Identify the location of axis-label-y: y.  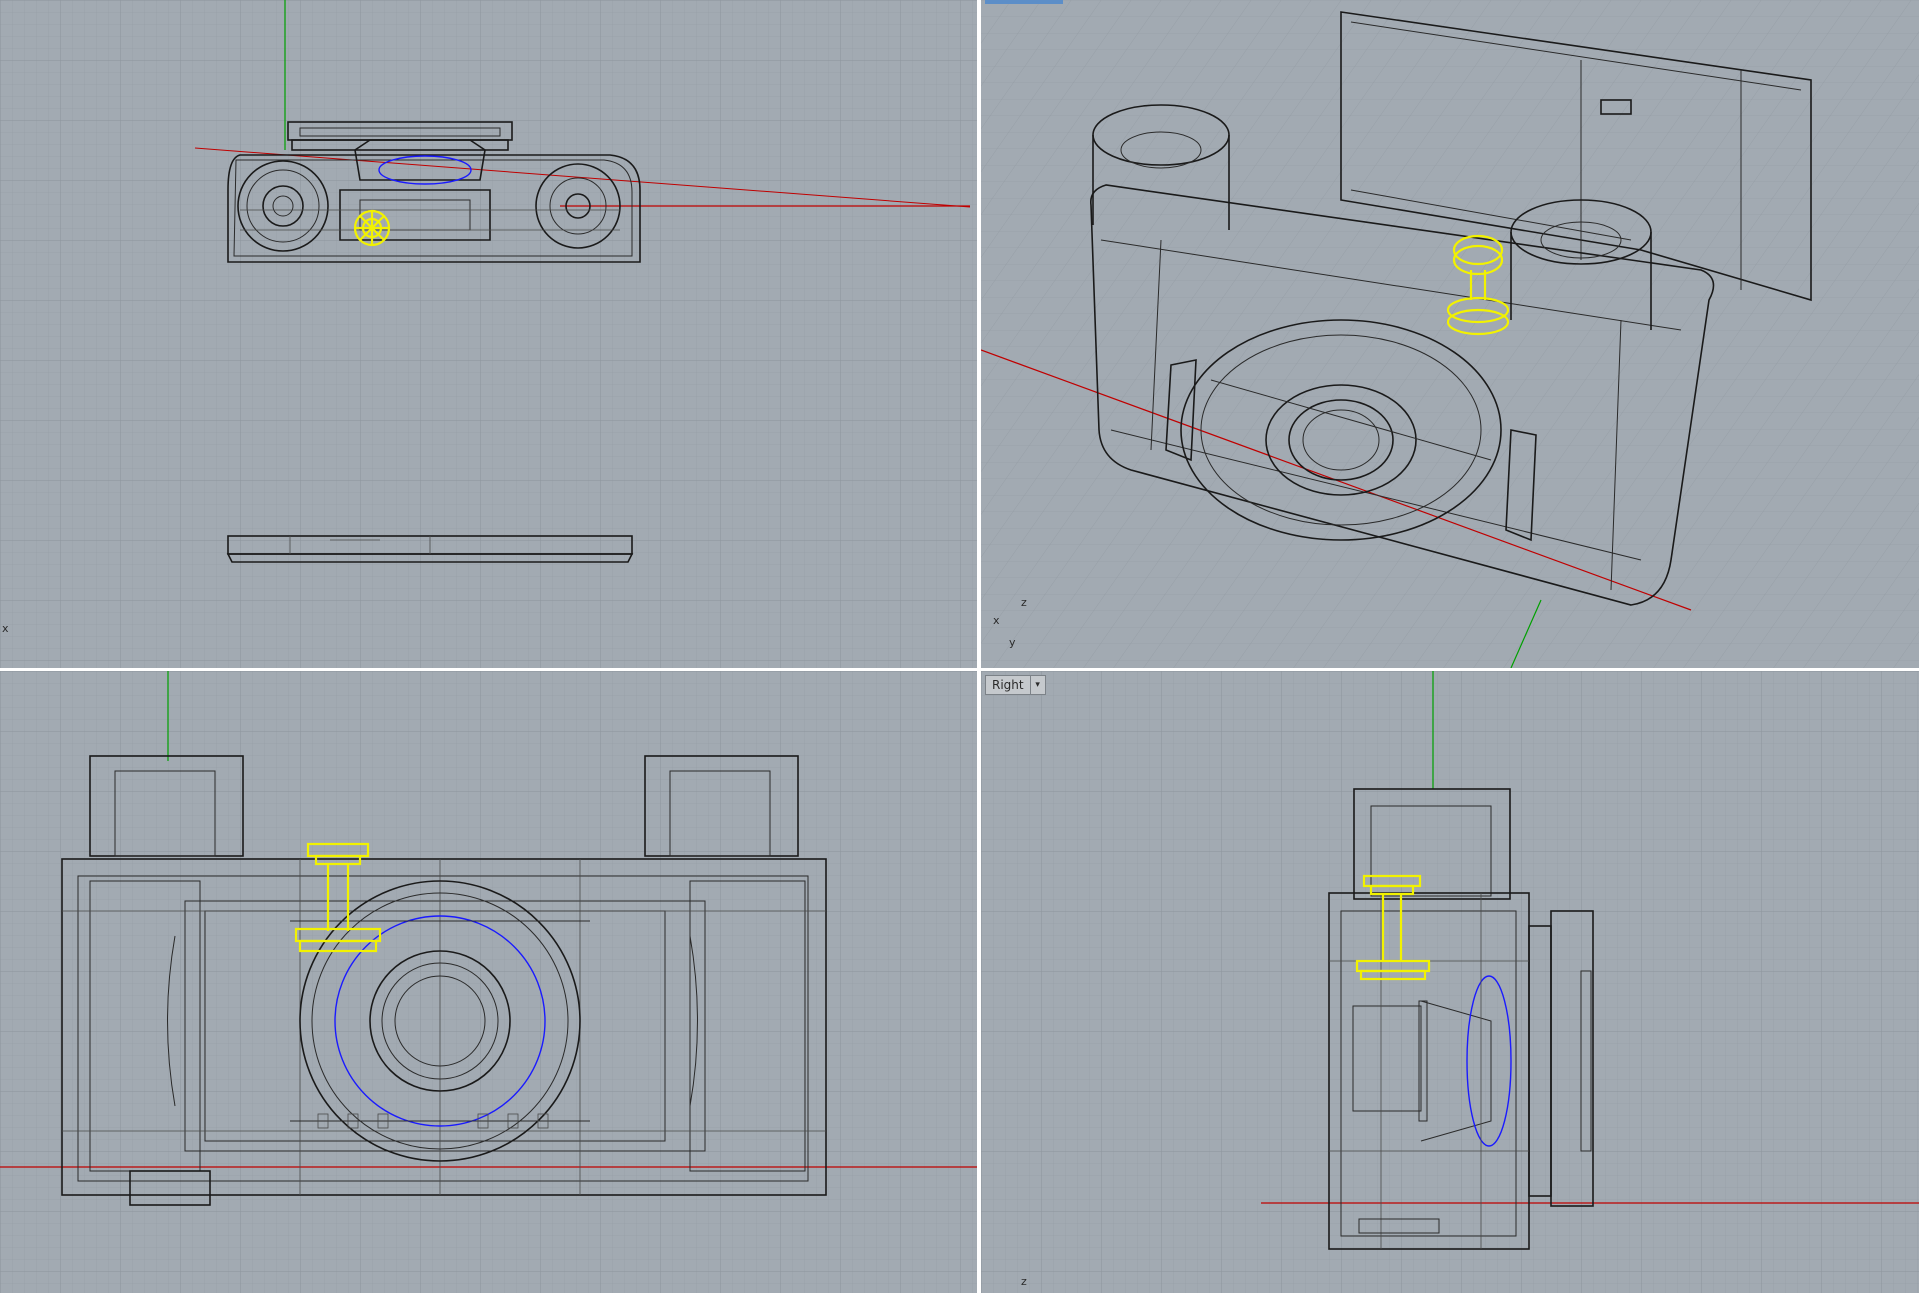
(1012, 642).